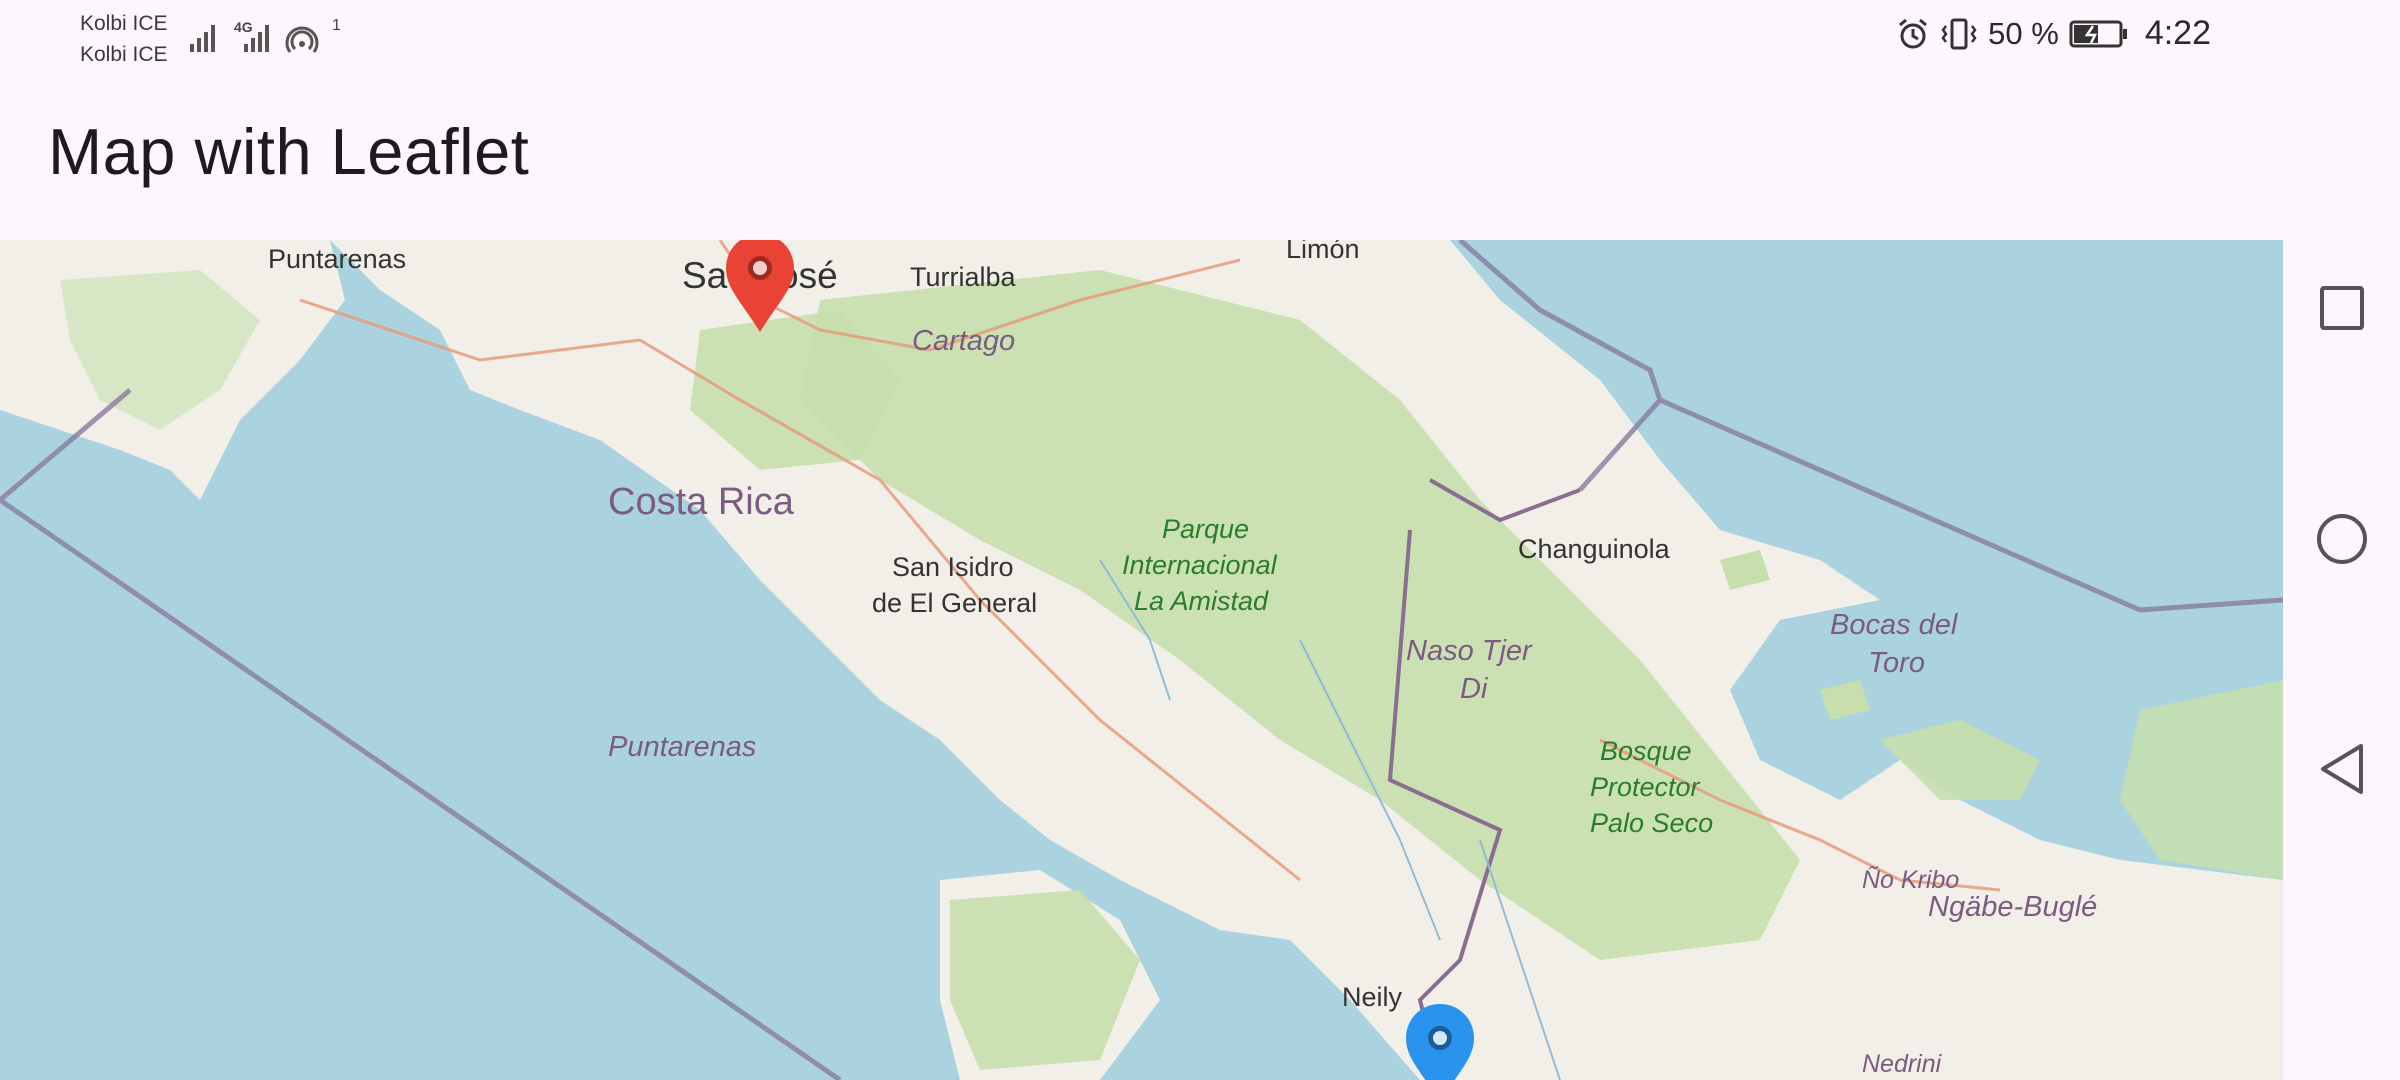 Image resolution: width=2400 pixels, height=1080 pixels. Describe the element at coordinates (963, 341) in the screenshot. I see `region-label: Cartago` at that location.